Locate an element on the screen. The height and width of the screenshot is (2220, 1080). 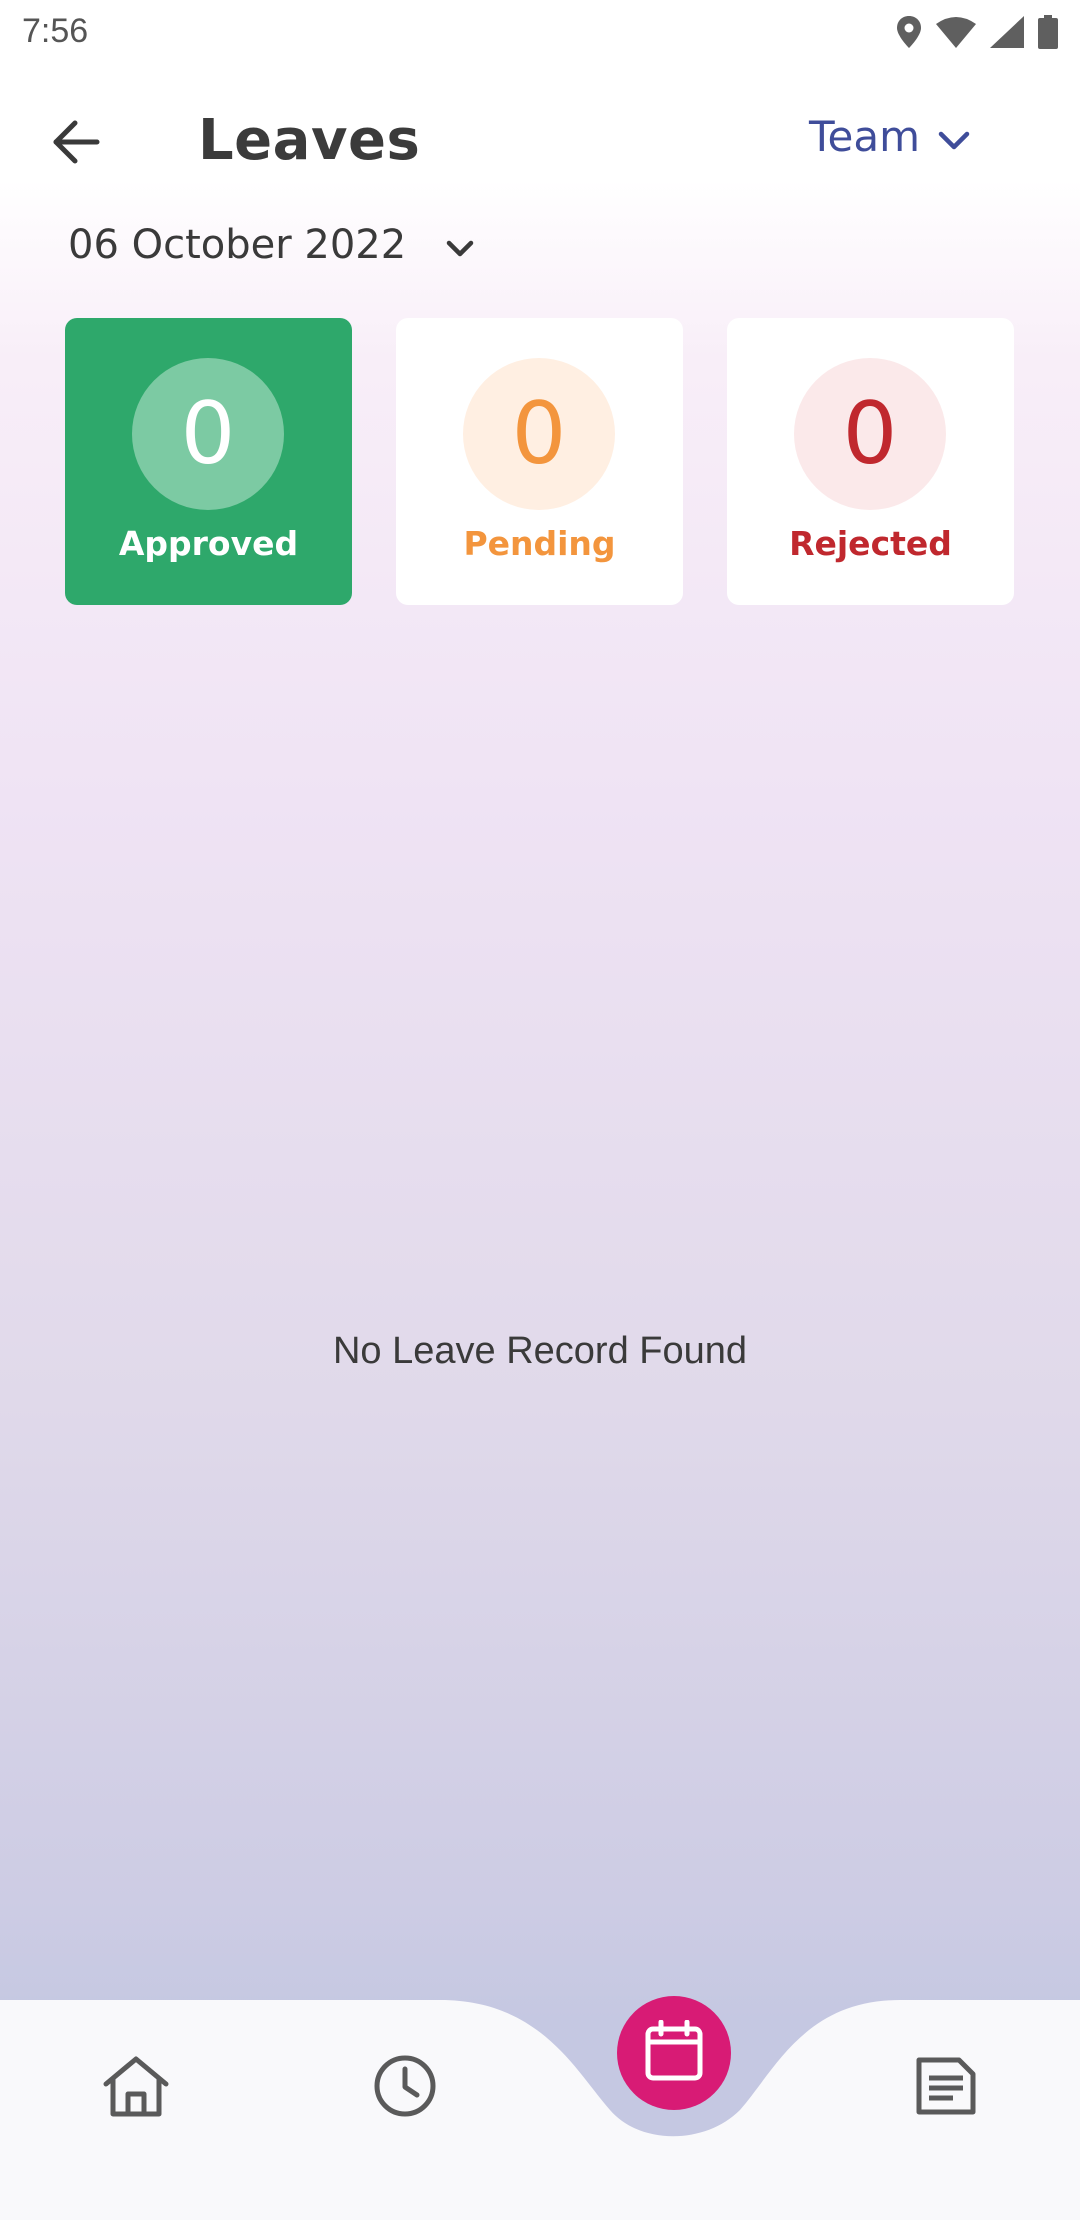
approved-count: 0 is located at coordinates (208, 434).